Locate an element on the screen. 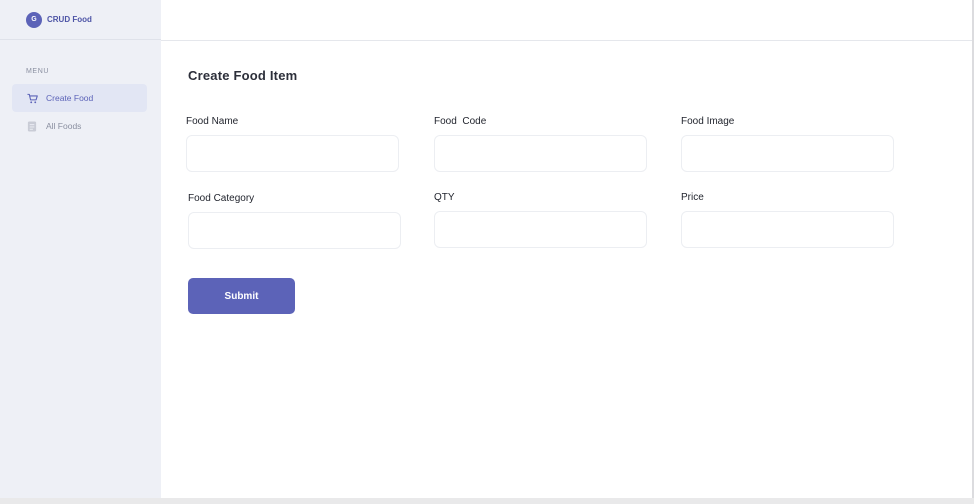 Image resolution: width=974 pixels, height=504 pixels. sidebar-item-label: All Foods is located at coordinates (64, 126).